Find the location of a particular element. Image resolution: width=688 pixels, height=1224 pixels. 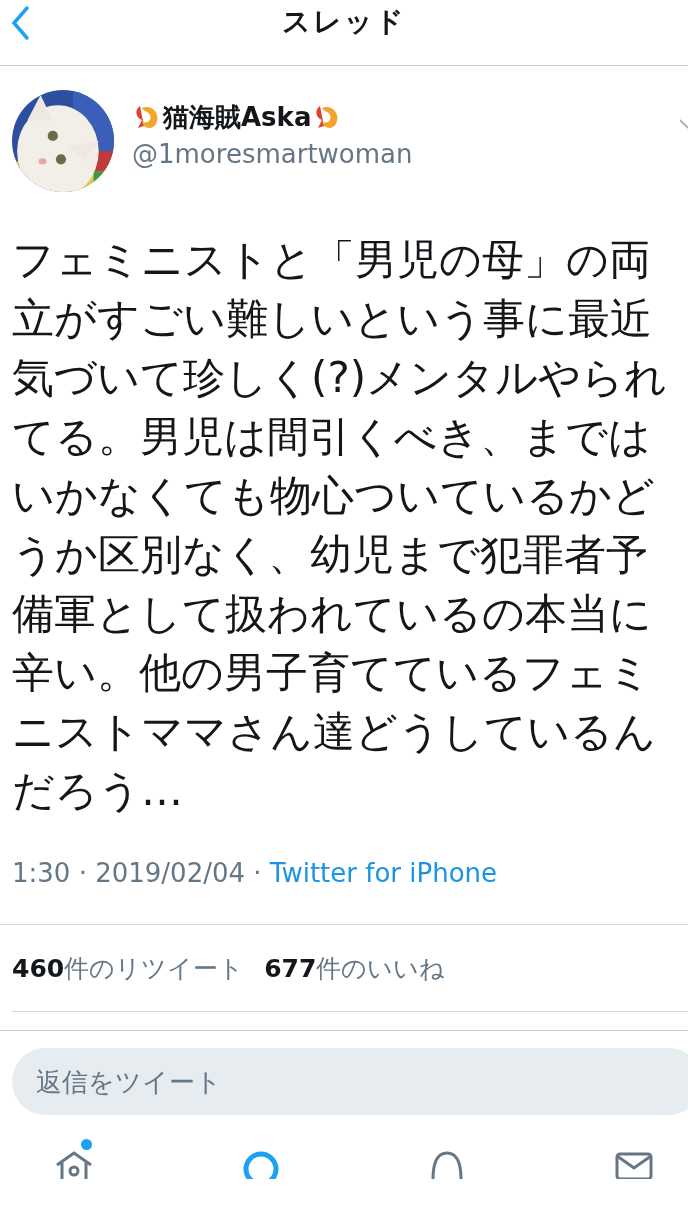

user-handle: @1moresmartwoman is located at coordinates (272, 153).